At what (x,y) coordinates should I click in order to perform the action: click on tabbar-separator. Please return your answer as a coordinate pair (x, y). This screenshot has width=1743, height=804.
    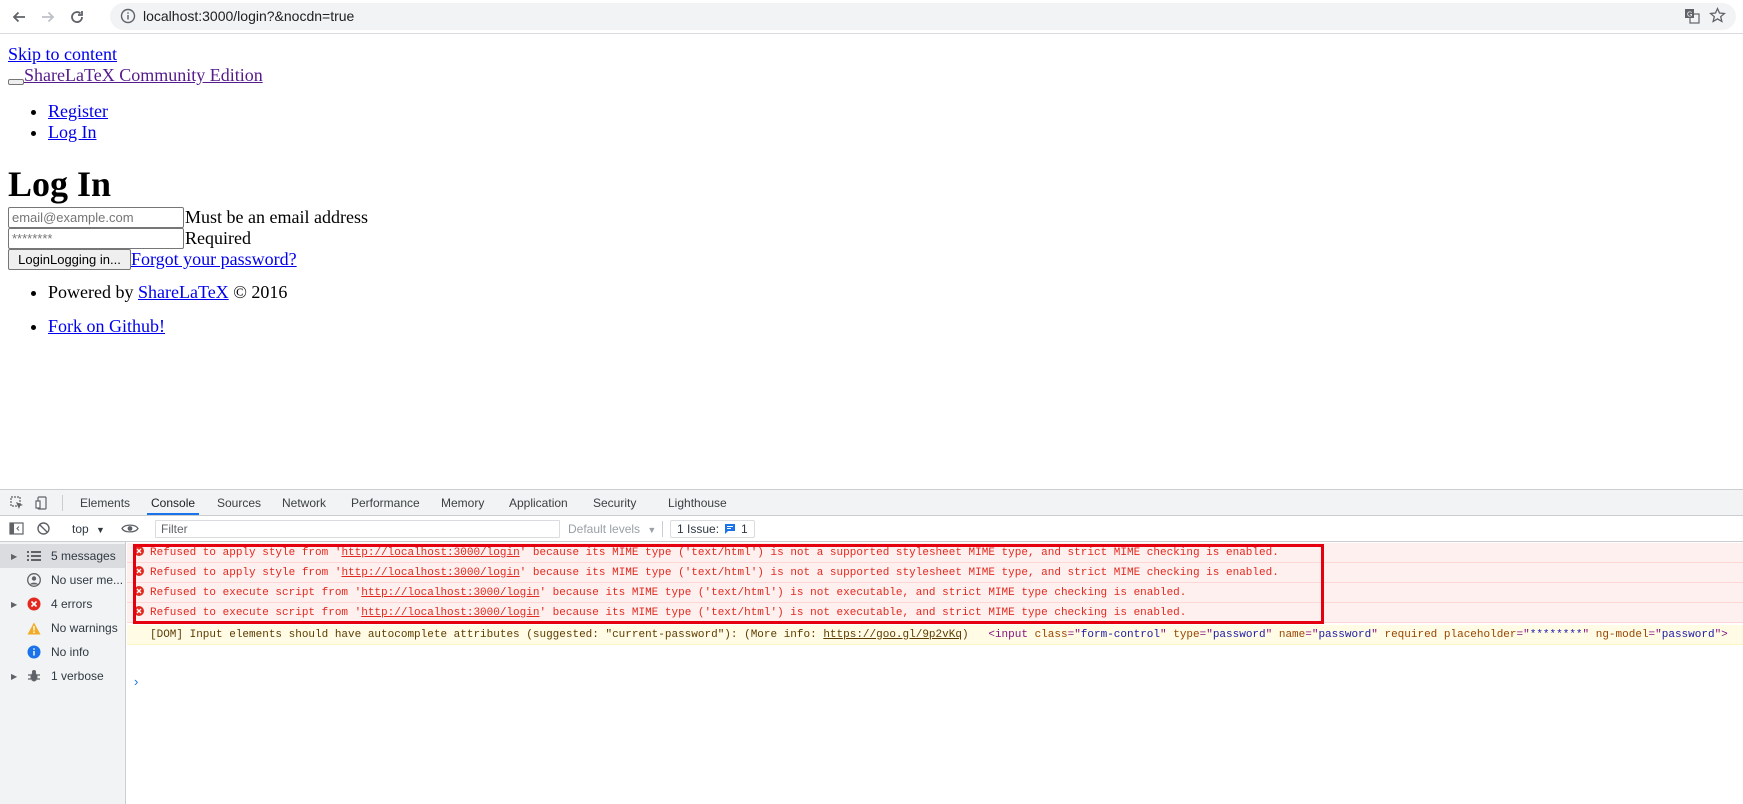
    Looking at the image, I should click on (62, 503).